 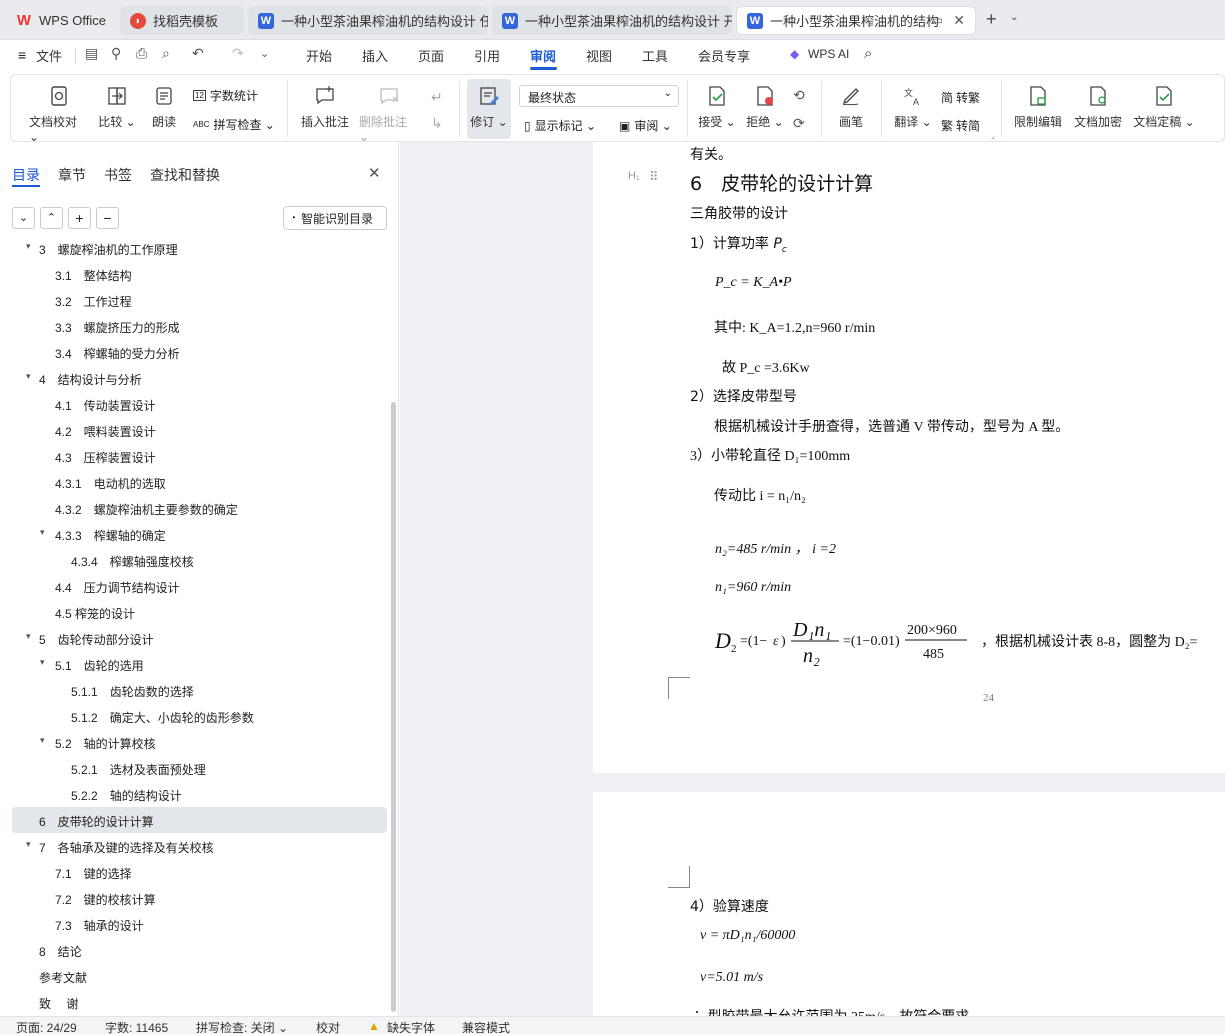 What do you see at coordinates (72, 175) in the screenshot?
I see `tab-chapter: 章节` at bounding box center [72, 175].